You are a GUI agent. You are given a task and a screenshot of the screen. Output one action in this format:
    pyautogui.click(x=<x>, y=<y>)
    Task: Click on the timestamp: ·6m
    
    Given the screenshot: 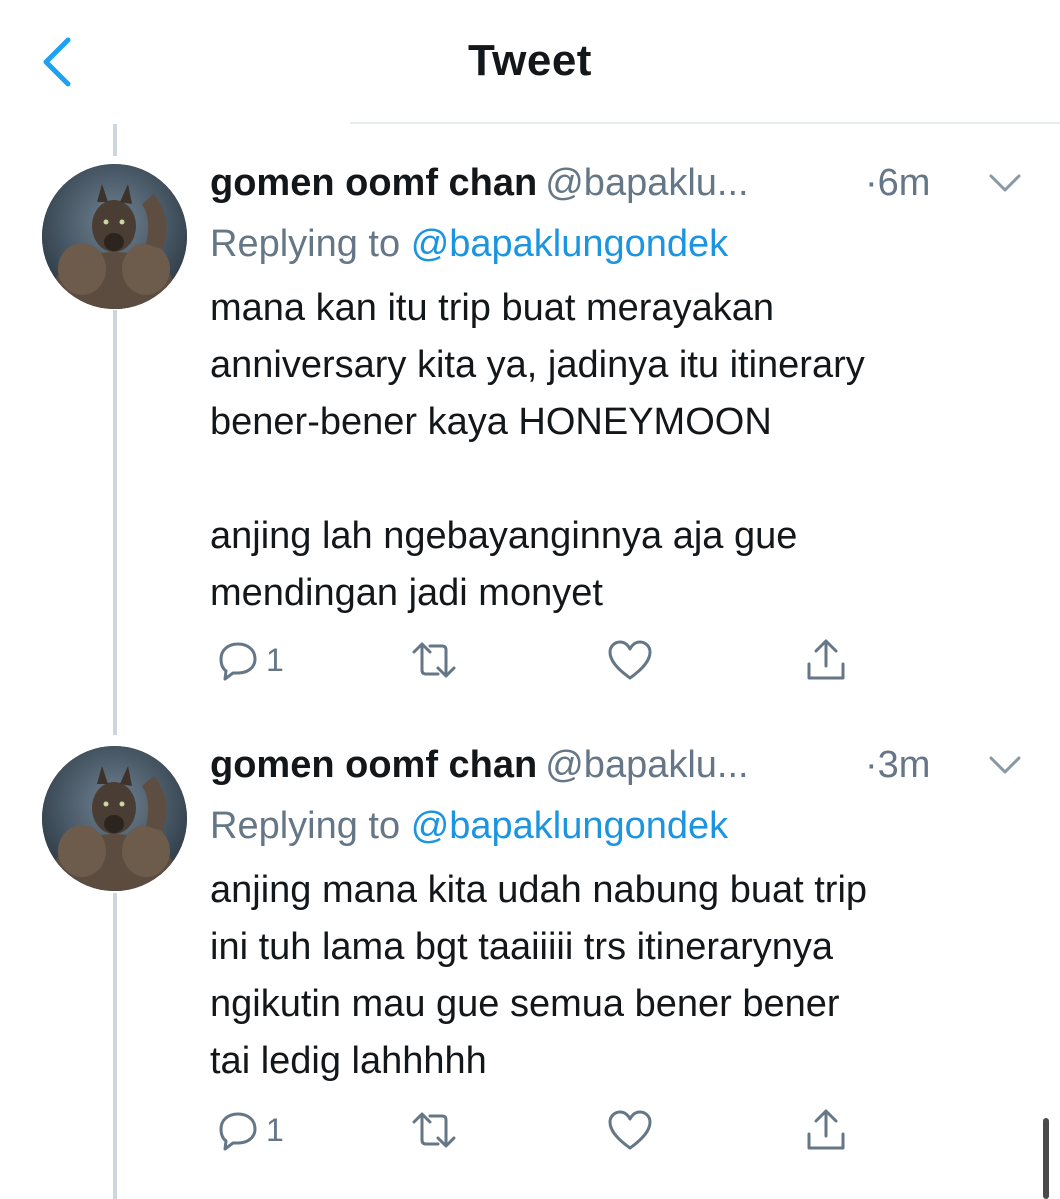 What is the action you would take?
    pyautogui.click(x=897, y=183)
    